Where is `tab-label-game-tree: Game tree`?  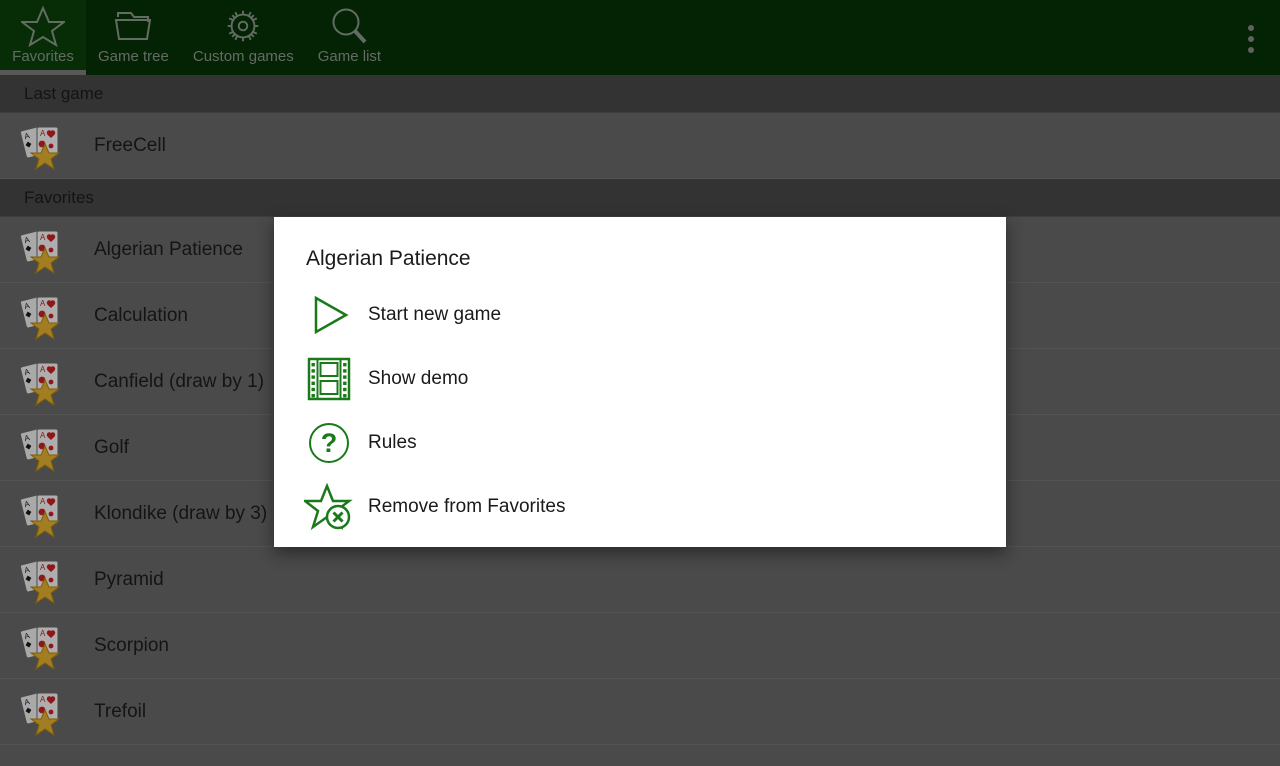
tab-label-game-tree: Game tree is located at coordinates (133, 56).